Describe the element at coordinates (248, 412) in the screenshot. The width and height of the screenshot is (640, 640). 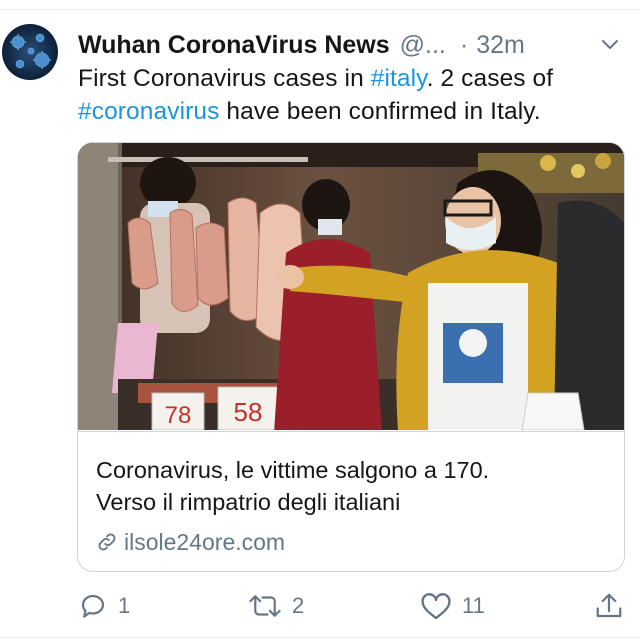
I see `price-tag-58: 58` at that location.